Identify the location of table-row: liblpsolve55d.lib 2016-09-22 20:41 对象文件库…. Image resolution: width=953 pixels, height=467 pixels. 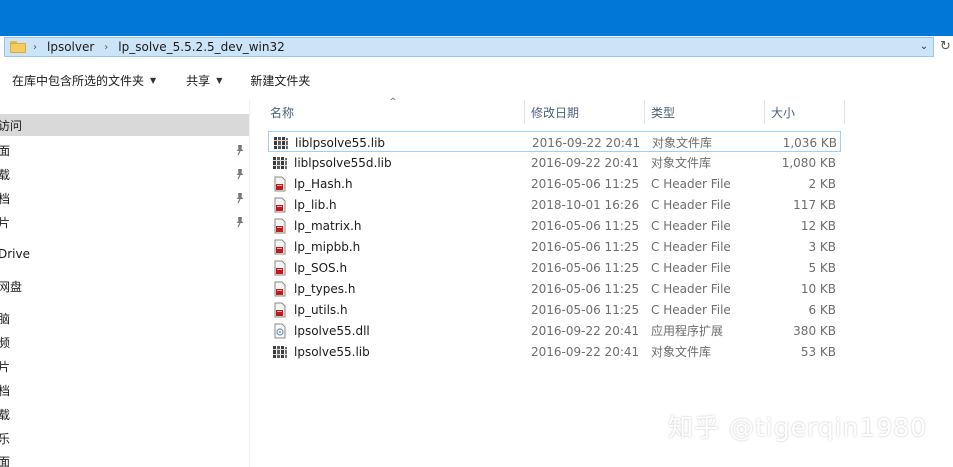
(554, 162).